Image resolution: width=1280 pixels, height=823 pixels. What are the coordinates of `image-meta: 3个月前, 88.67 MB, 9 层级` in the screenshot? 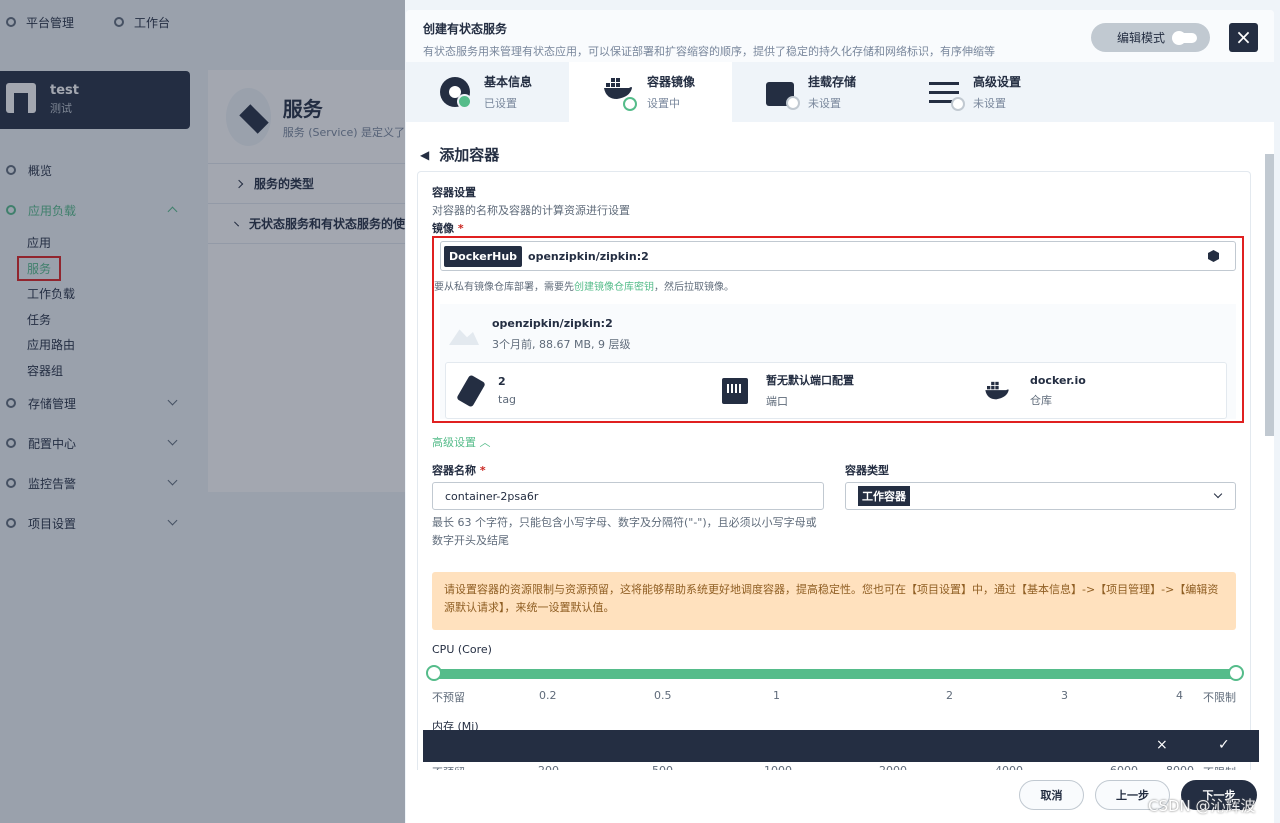 It's located at (561, 344).